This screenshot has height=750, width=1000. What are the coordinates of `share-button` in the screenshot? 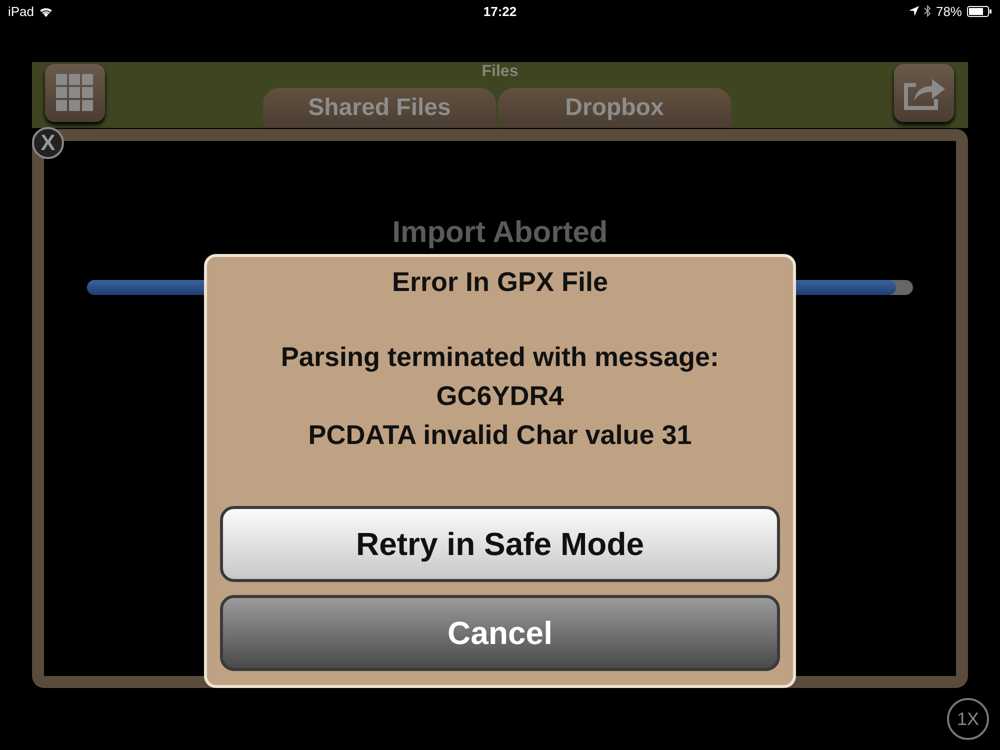 It's located at (924, 93).